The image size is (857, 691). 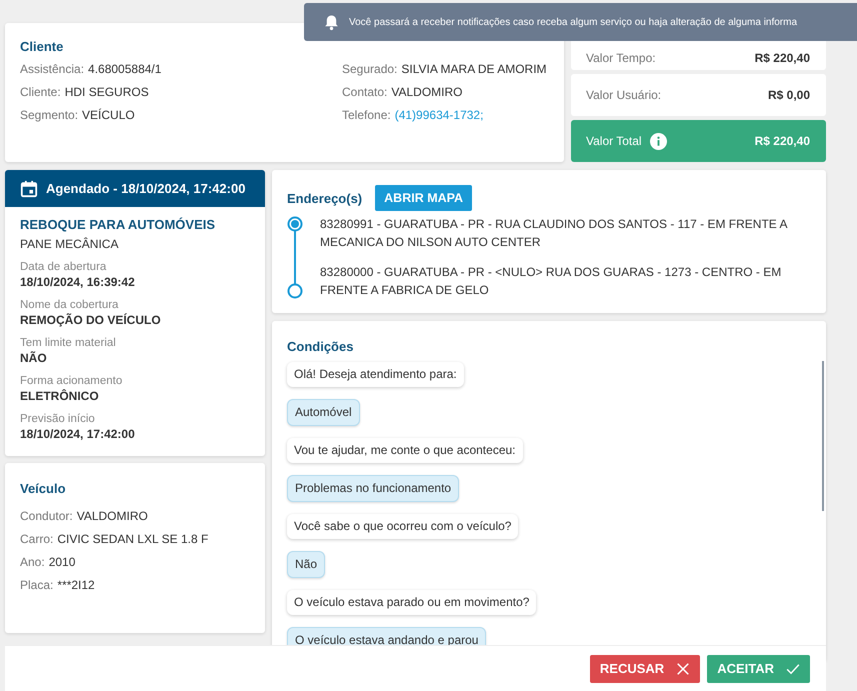 What do you see at coordinates (70, 244) in the screenshot?
I see `service-subtitle: PANE MECÂNICA` at bounding box center [70, 244].